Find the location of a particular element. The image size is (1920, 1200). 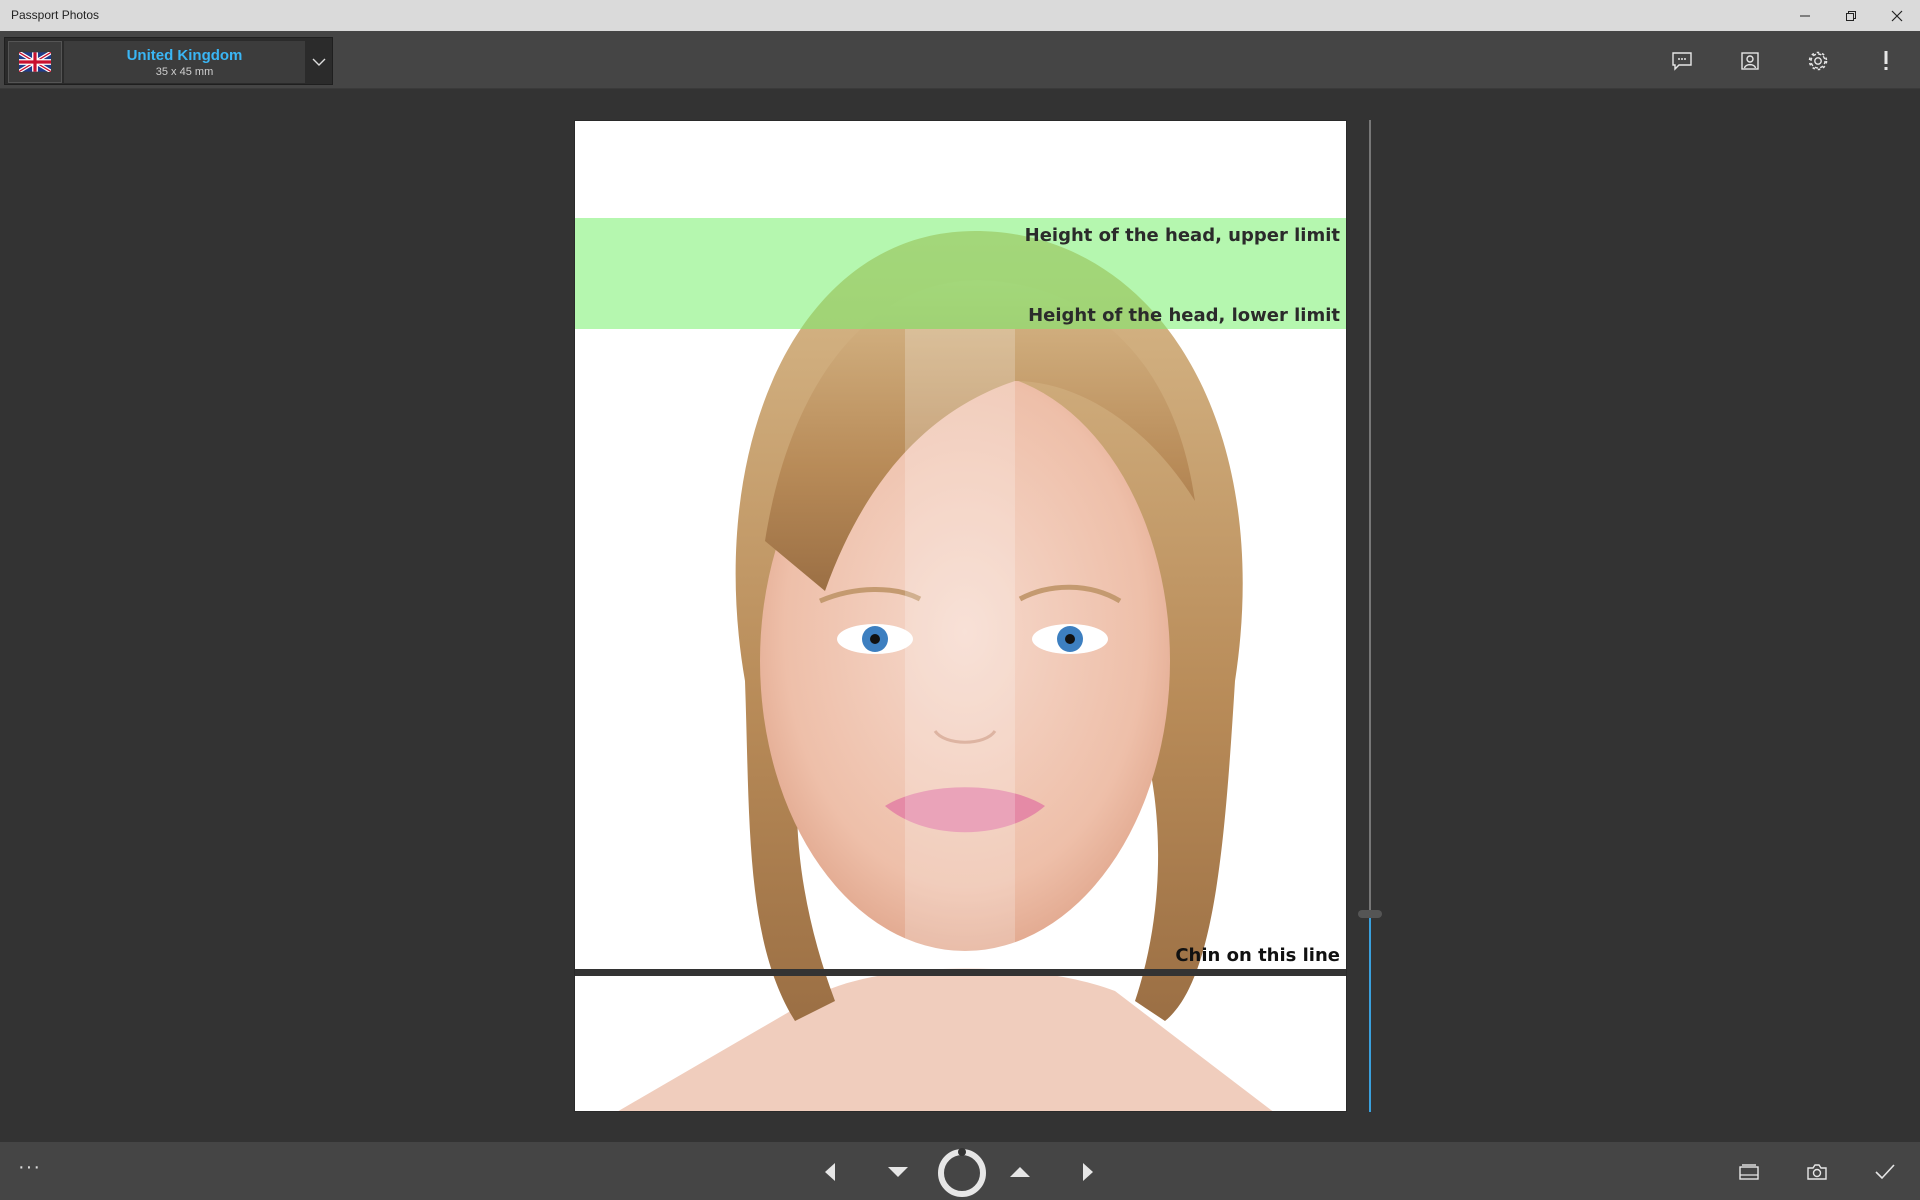

confirm-button is located at coordinates (1885, 1172).